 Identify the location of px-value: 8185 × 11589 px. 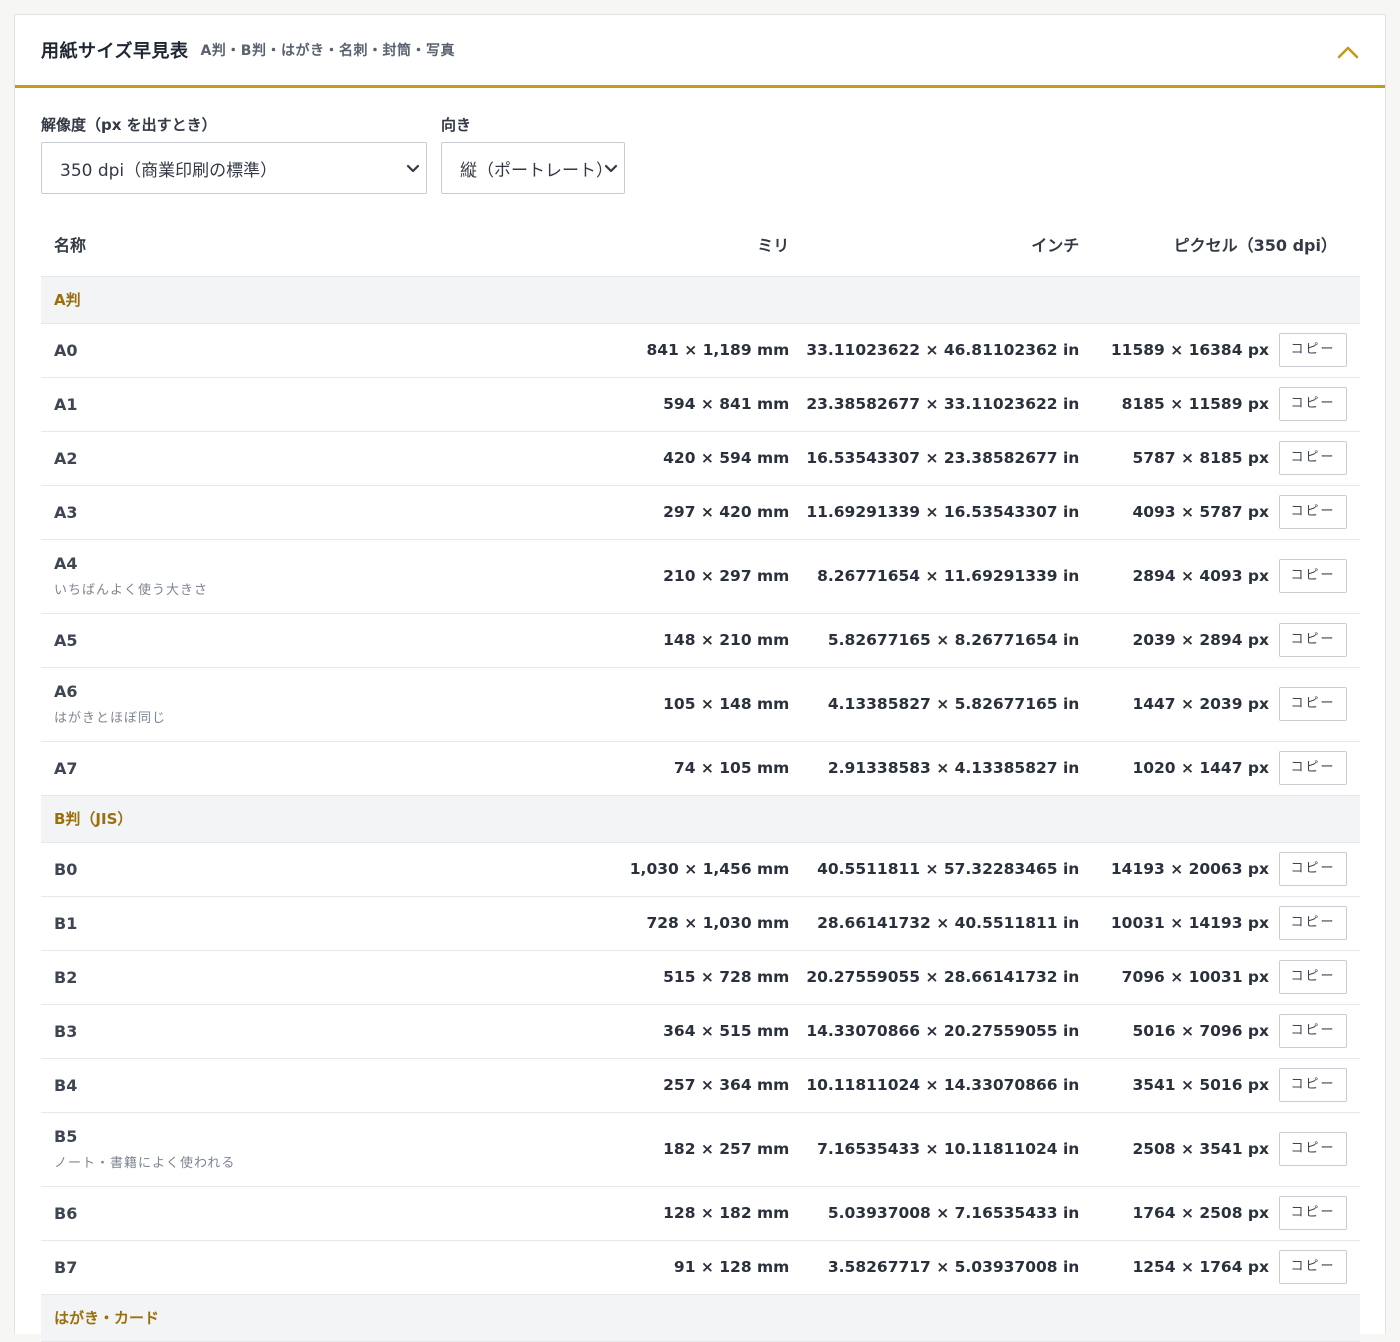
(1195, 404).